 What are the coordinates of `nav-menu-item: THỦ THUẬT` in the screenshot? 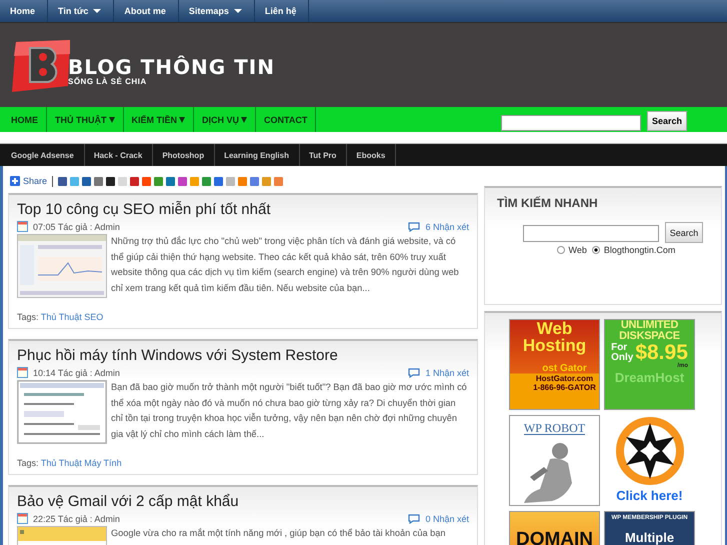 It's located at (85, 119).